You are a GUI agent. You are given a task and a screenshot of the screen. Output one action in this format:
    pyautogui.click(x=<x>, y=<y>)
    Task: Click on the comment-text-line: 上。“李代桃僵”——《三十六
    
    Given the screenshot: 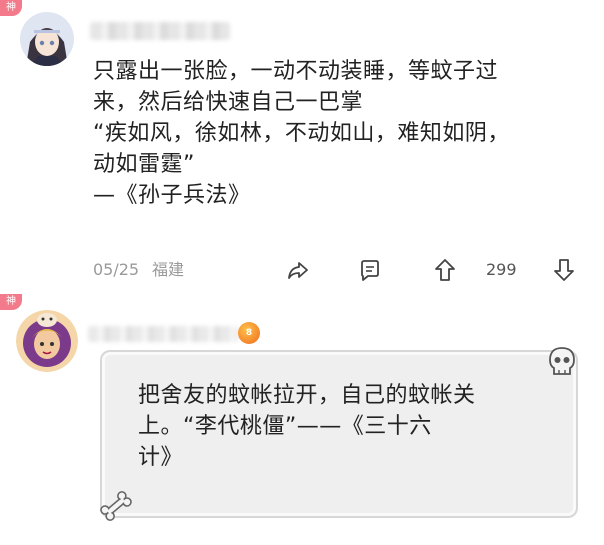 What is the action you would take?
    pyautogui.click(x=285, y=426)
    